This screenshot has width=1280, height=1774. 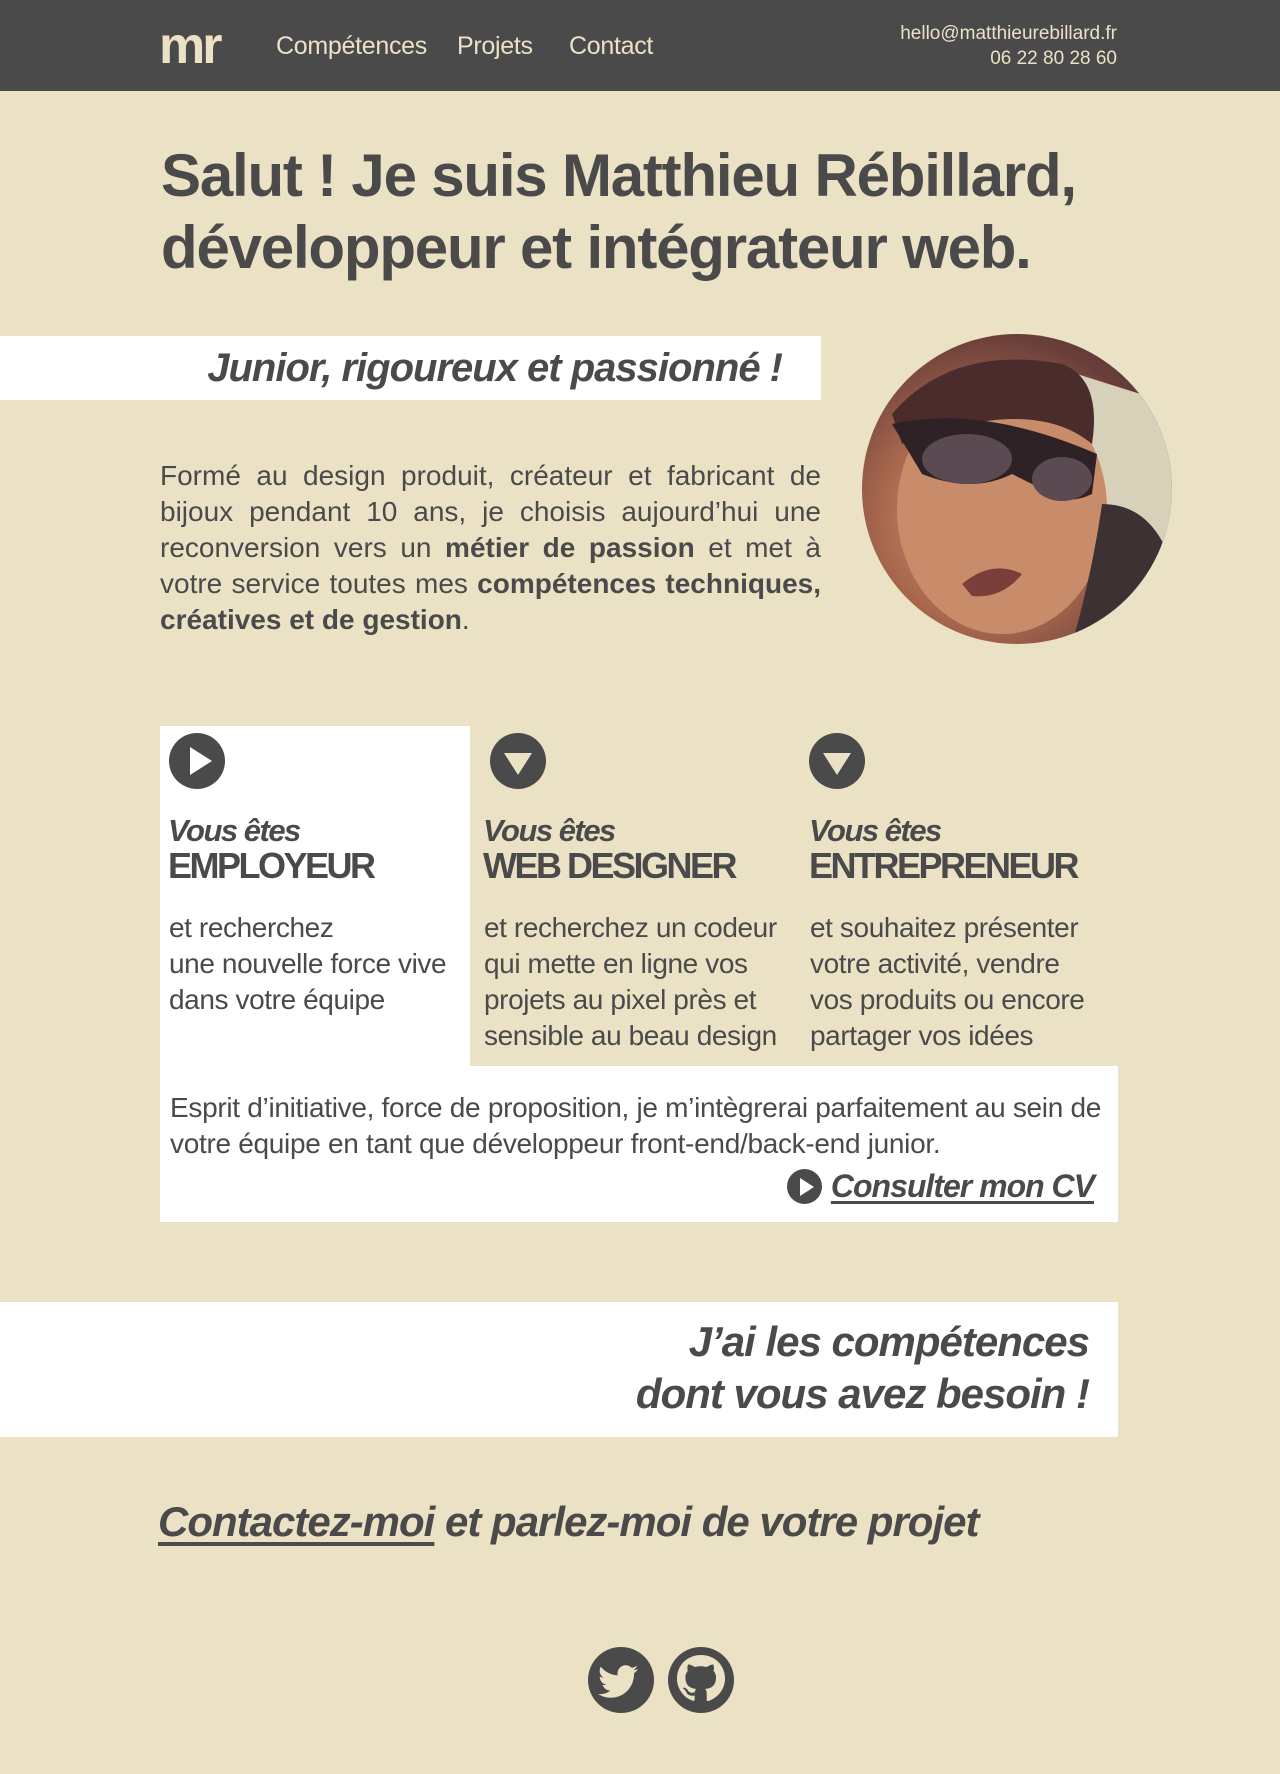 I want to click on avatar, so click(x=1017, y=489).